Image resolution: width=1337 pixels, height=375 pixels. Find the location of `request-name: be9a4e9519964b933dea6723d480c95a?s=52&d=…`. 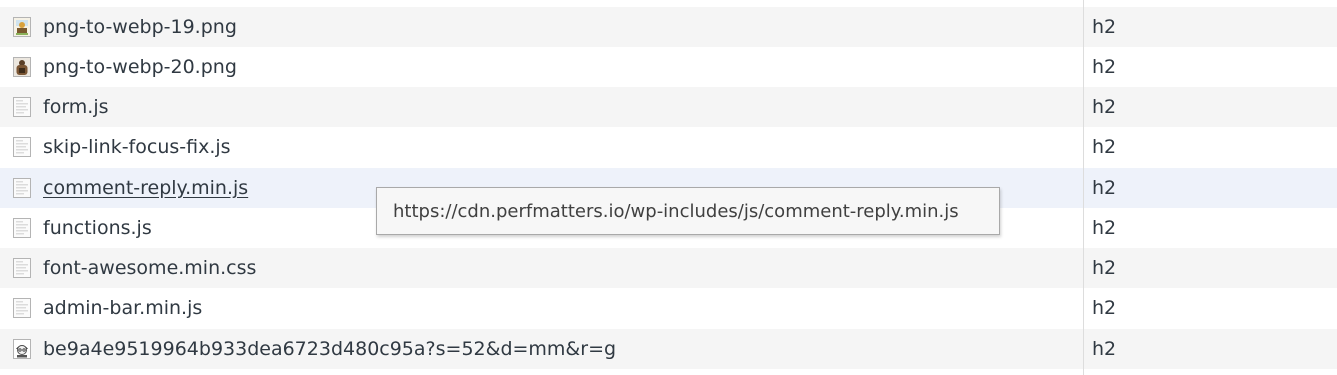

request-name: be9a4e9519964b933dea6723d480c95a?s=52&d=… is located at coordinates (330, 349).